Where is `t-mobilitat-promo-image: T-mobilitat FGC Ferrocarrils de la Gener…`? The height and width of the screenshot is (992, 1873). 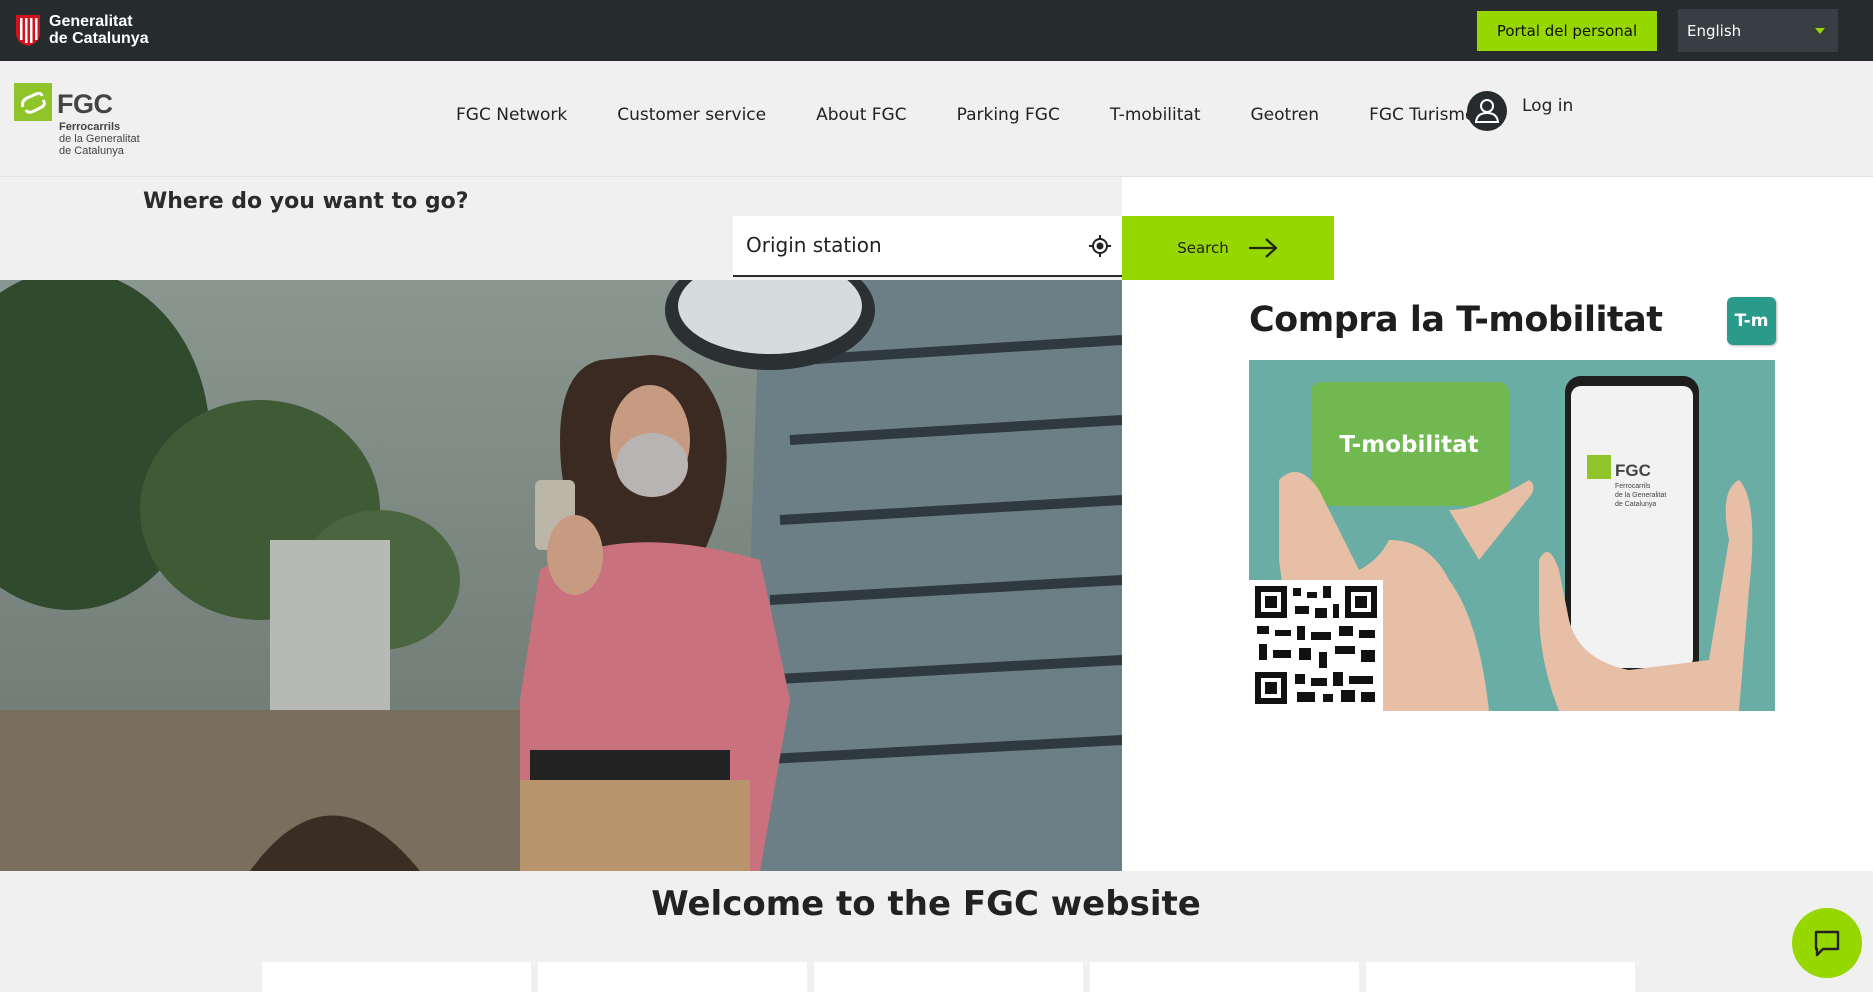
t-mobilitat-promo-image: T-mobilitat FGC Ferrocarrils de la Gener… is located at coordinates (1512, 535).